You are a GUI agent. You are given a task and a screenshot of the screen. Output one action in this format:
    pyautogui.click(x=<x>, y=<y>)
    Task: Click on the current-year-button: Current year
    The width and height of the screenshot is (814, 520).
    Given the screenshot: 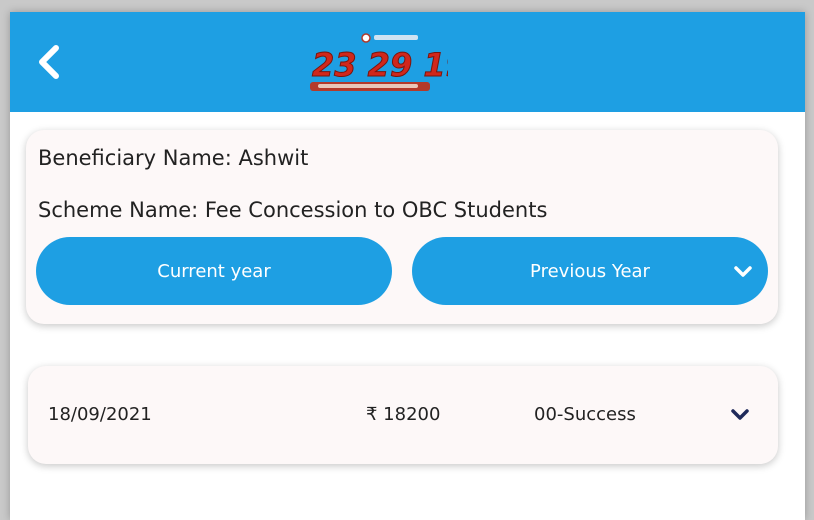 What is the action you would take?
    pyautogui.click(x=214, y=271)
    